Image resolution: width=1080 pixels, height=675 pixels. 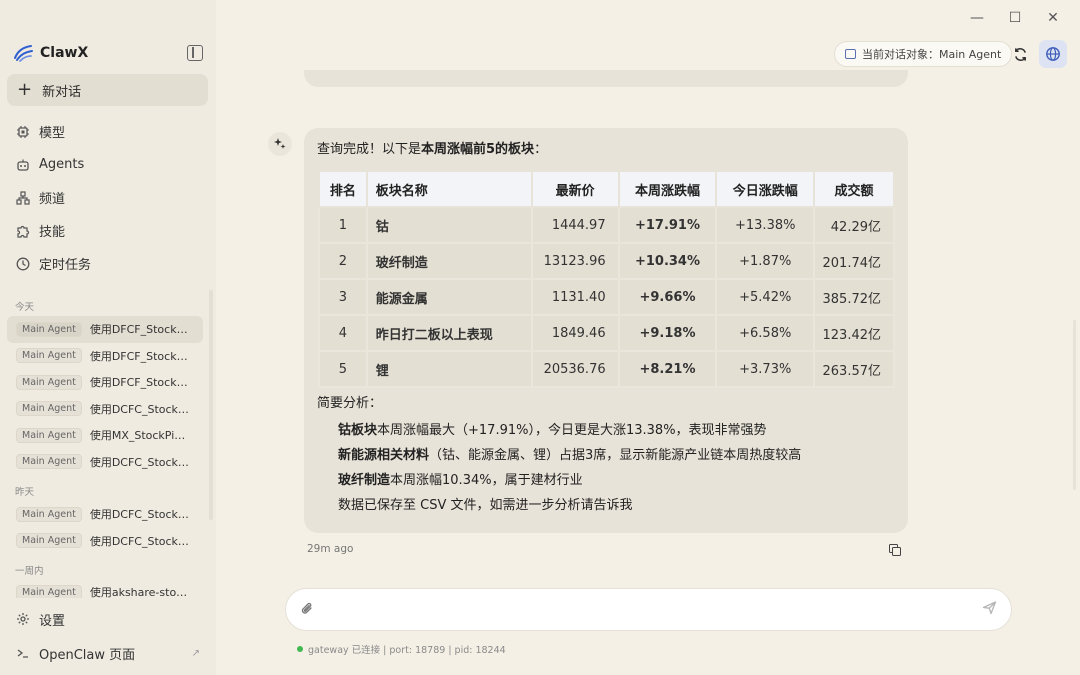 What do you see at coordinates (485, 505) in the screenshot?
I see `analysis-text: 数据已保存至 CSV 文件，如需进一步分析请告诉我` at bounding box center [485, 505].